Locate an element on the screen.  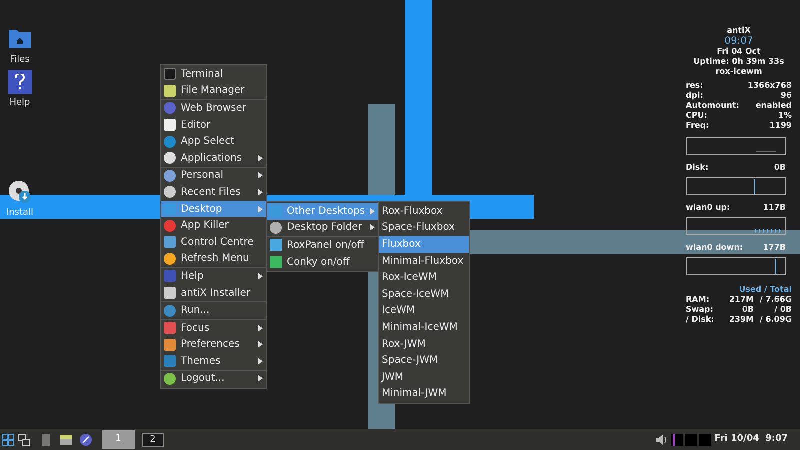
windows-icon is located at coordinates (24, 440).